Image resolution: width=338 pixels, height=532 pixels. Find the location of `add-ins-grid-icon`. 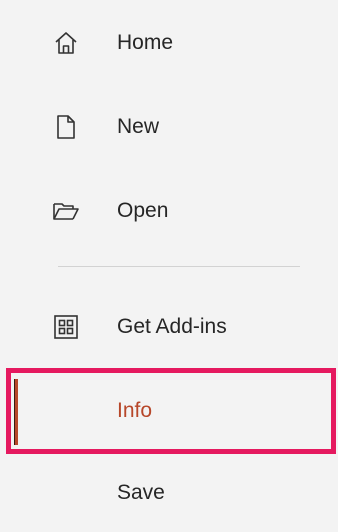

add-ins-grid-icon is located at coordinates (66, 327).